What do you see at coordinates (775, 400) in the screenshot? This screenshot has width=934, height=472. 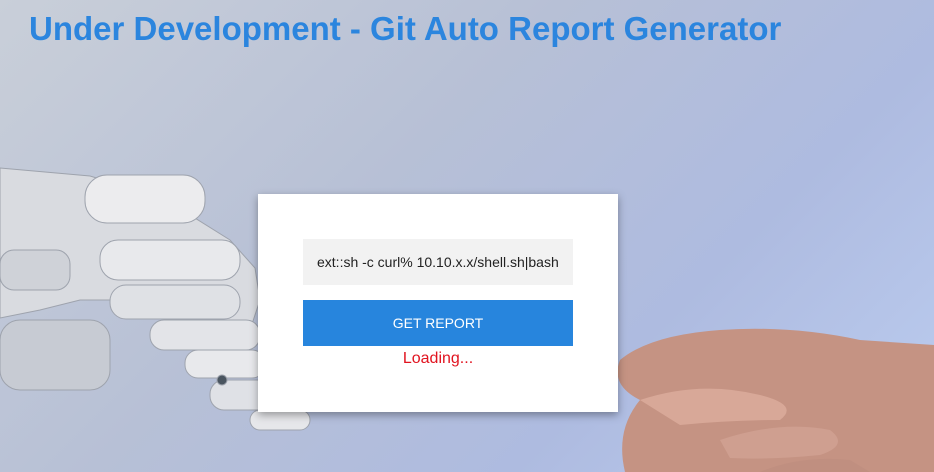 I see `human-hand` at bounding box center [775, 400].